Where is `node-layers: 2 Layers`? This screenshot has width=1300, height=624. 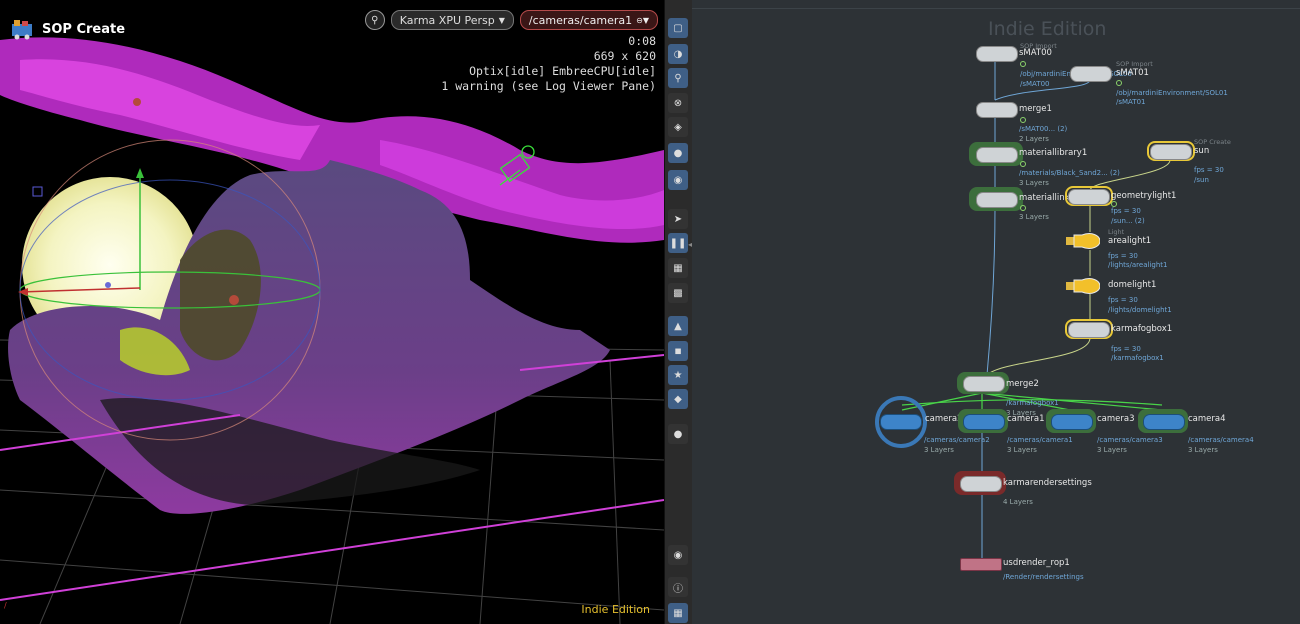
node-layers: 2 Layers is located at coordinates (1034, 139).